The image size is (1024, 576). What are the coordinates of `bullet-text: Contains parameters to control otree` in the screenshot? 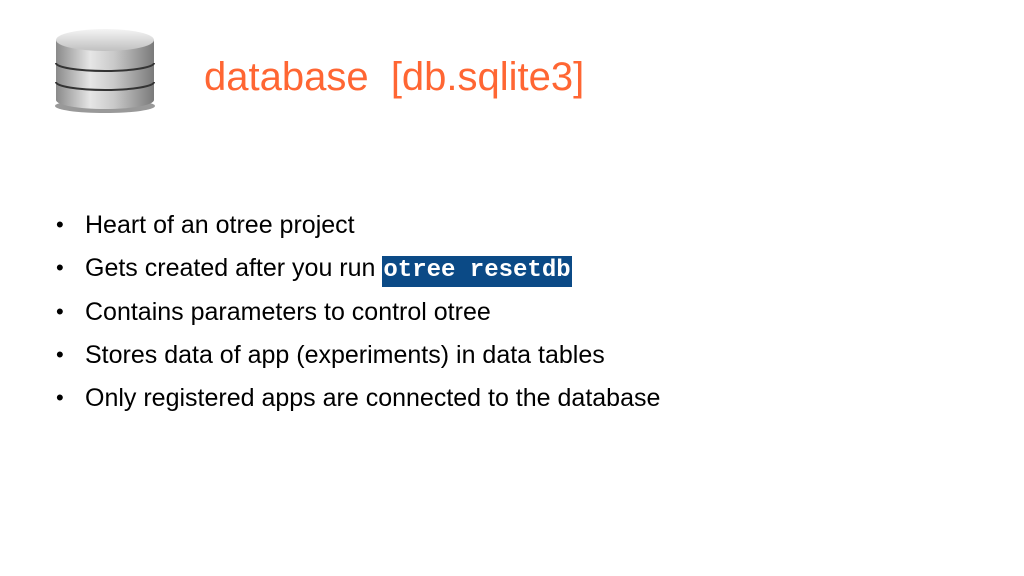 It's located at (288, 311).